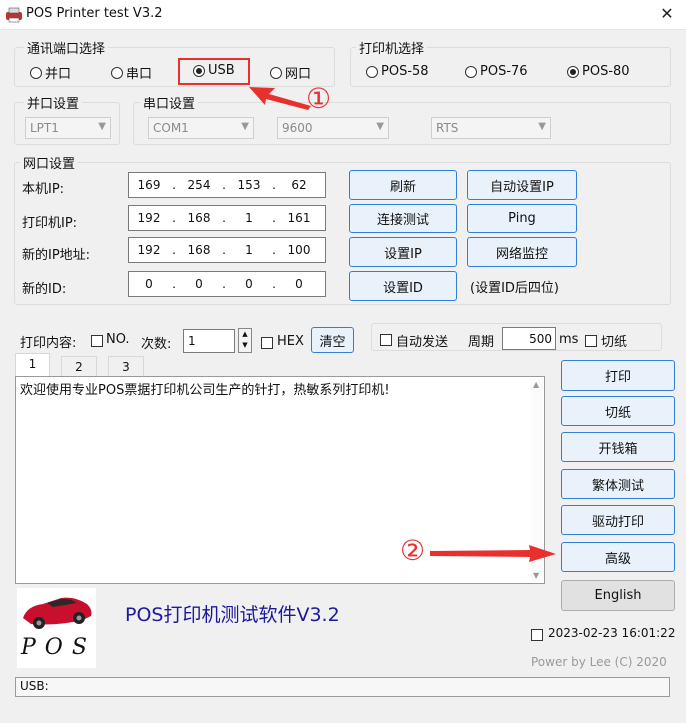 This screenshot has height=723, width=686. I want to click on status-bar: USB:, so click(342, 687).